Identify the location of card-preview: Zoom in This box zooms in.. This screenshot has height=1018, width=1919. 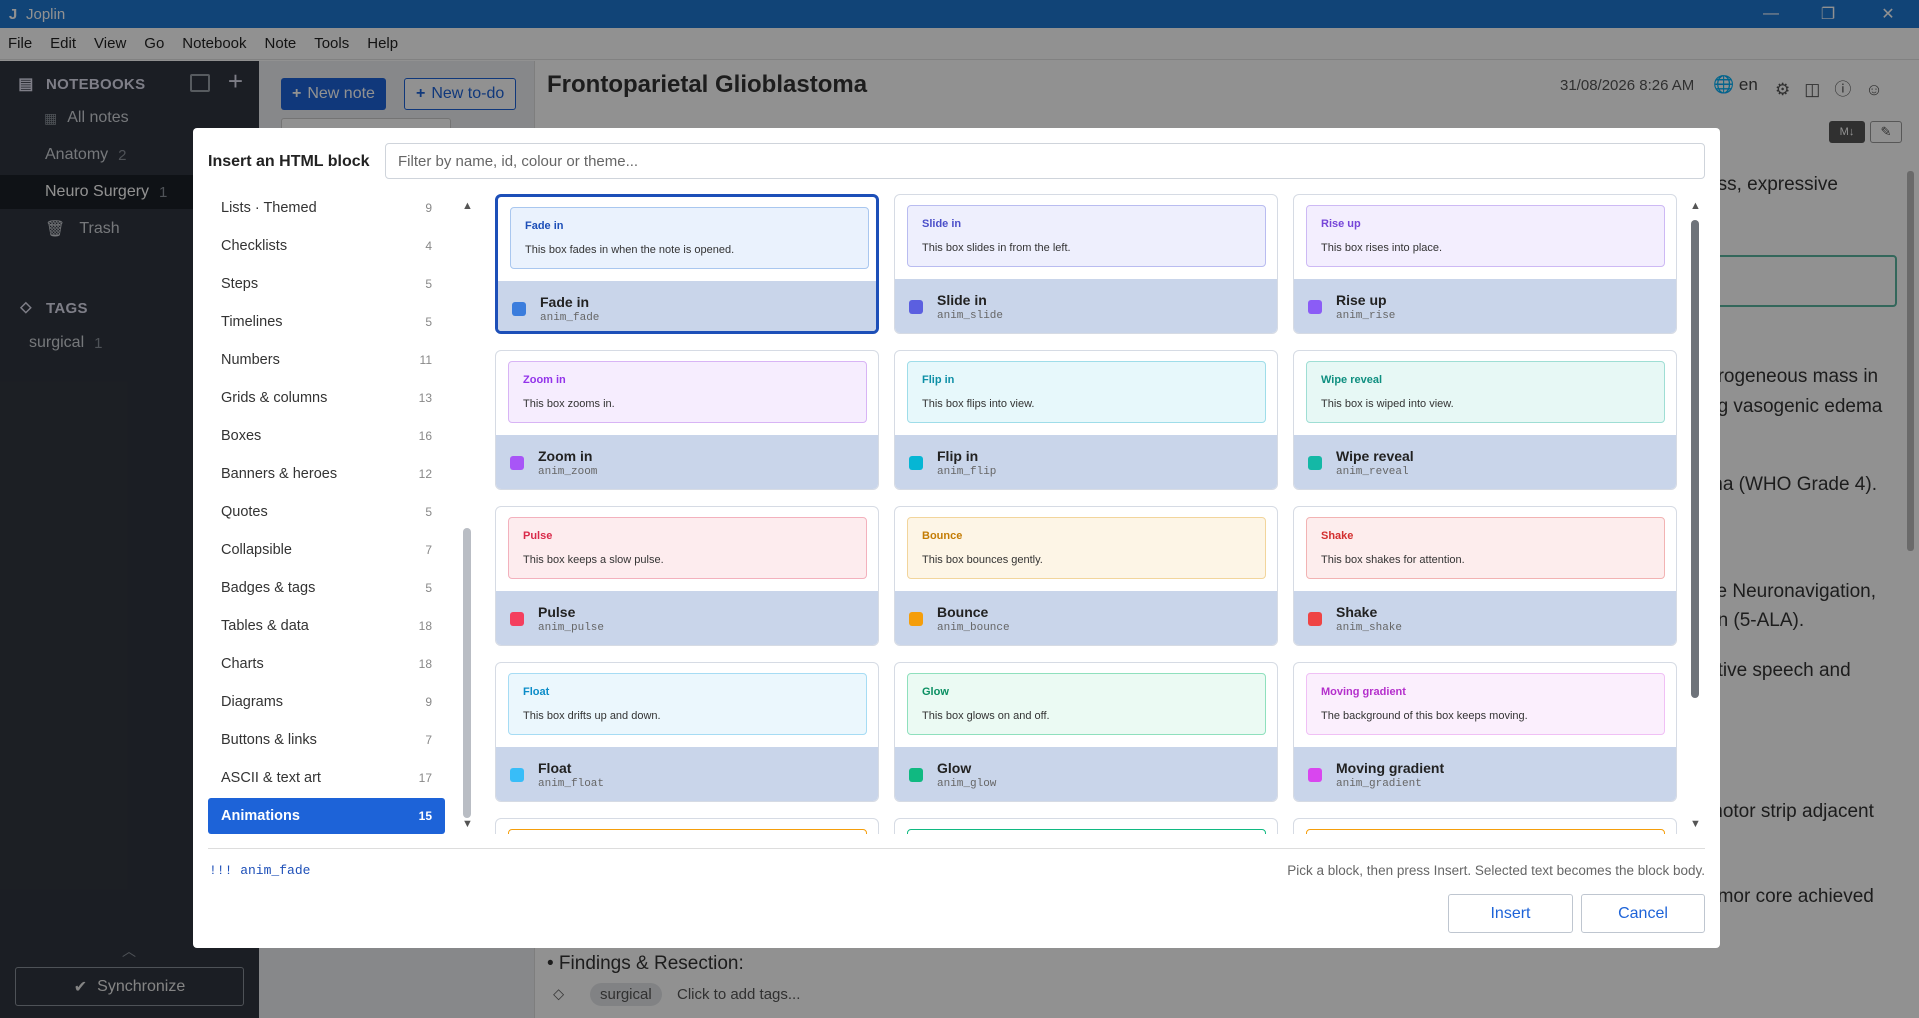
(687, 392).